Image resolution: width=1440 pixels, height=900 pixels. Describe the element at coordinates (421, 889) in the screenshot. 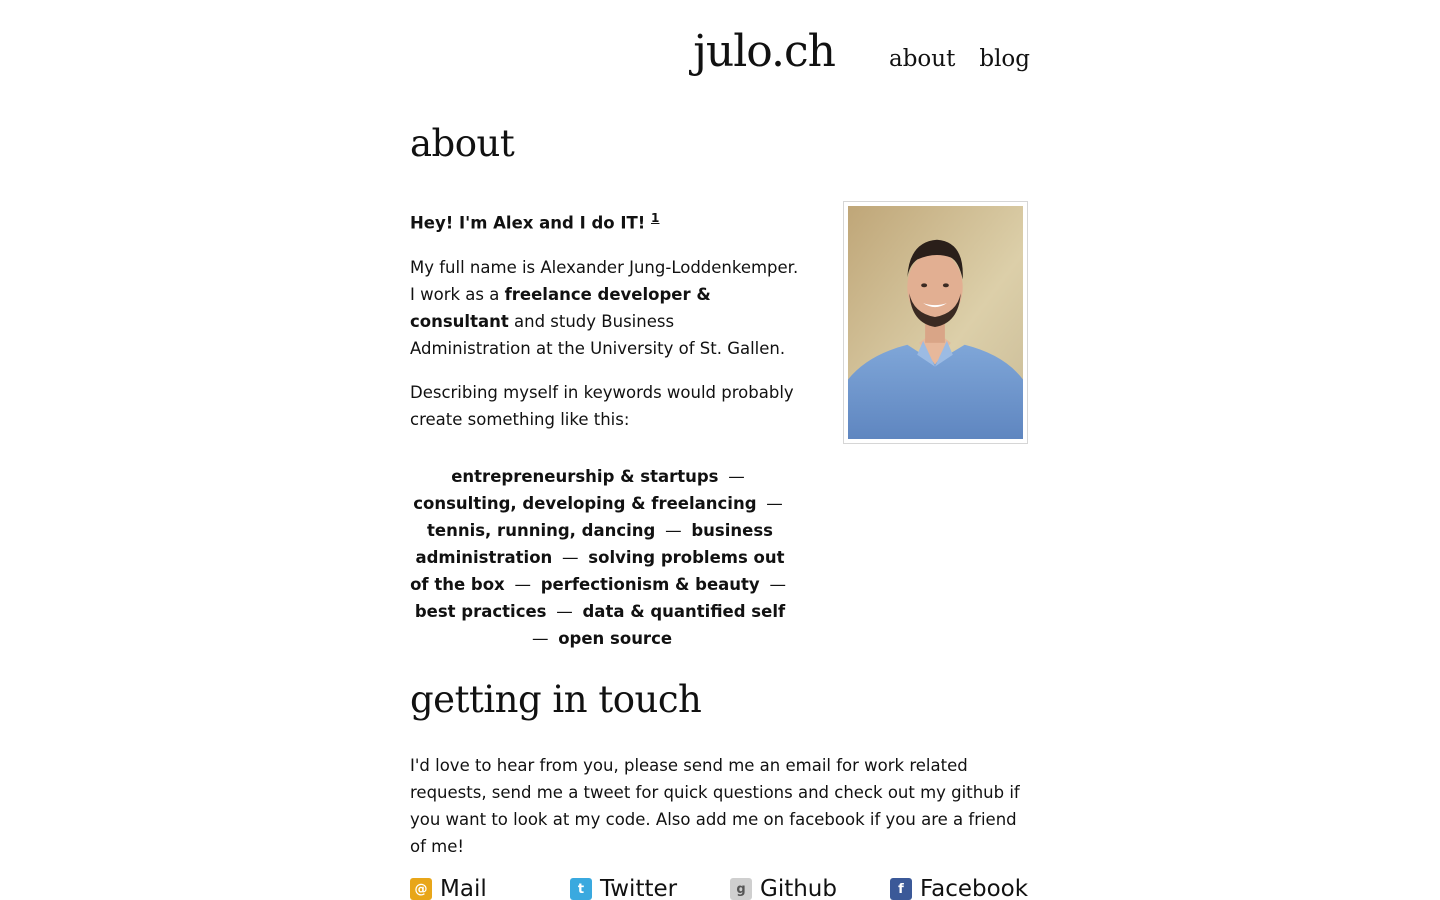

I see `mail-icon: @` at that location.